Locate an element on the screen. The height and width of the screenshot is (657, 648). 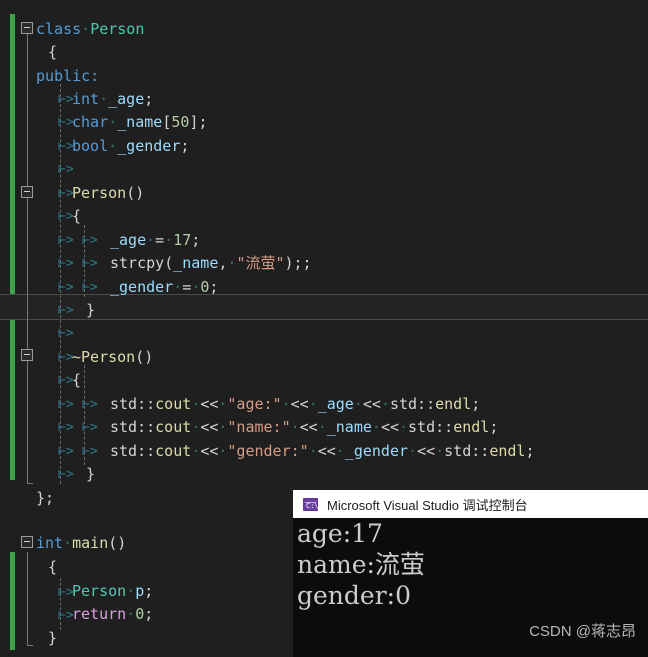
token-bool-keyword: bool is located at coordinates (90, 146).